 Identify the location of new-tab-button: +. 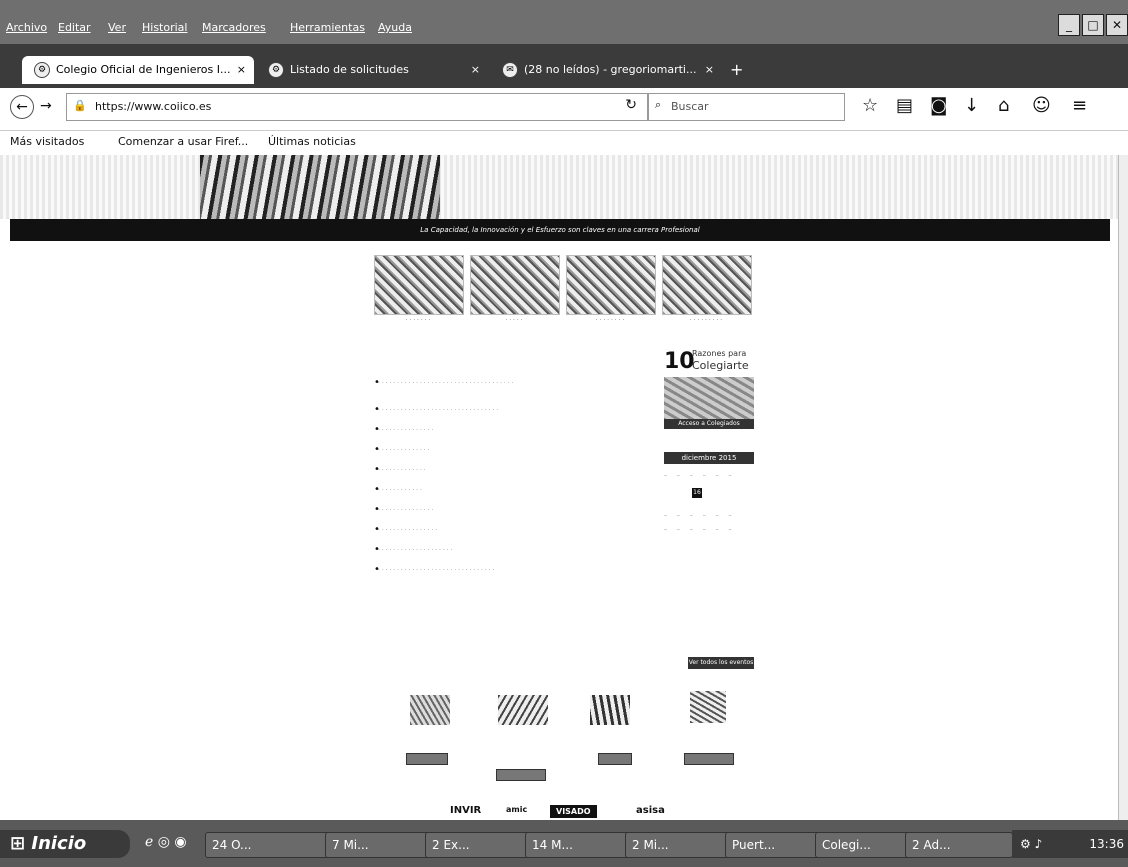
(740, 70).